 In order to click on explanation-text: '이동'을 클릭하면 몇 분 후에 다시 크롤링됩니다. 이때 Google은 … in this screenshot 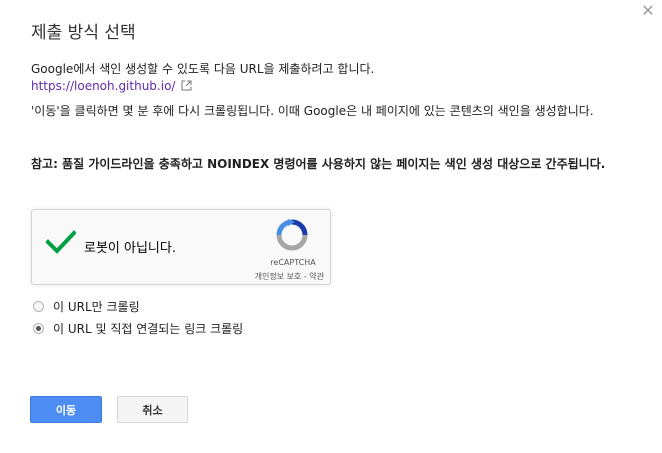, I will do `click(312, 111)`.